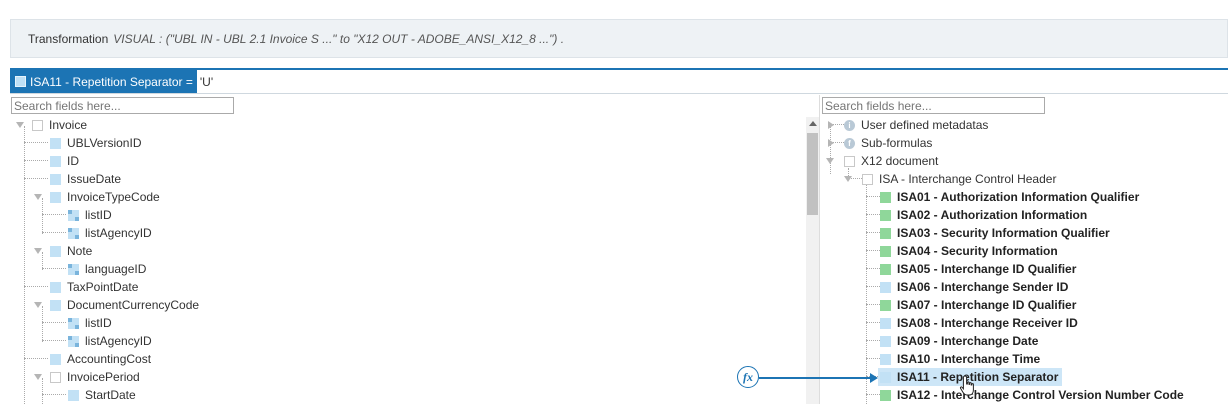 The width and height of the screenshot is (1228, 404). I want to click on hand-cursor-icon, so click(966, 385).